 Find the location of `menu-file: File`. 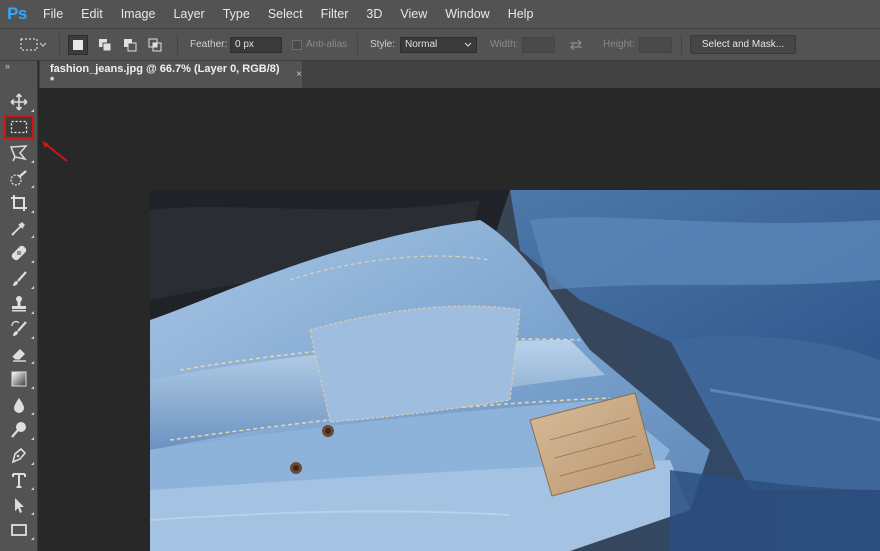

menu-file: File is located at coordinates (53, 14).